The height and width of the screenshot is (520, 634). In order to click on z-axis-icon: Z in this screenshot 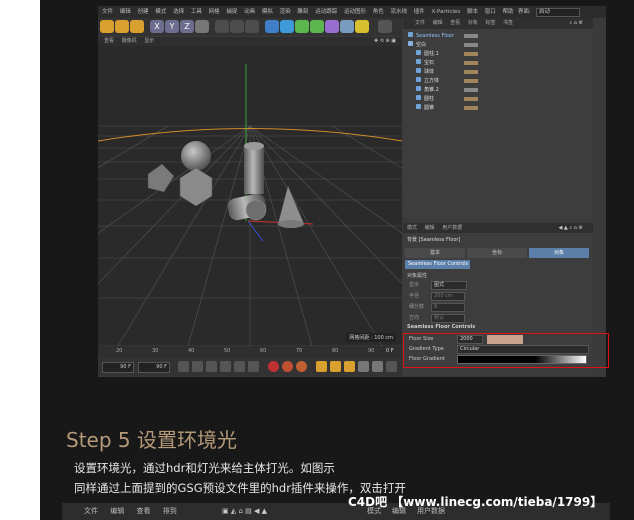, I will do `click(187, 26)`.